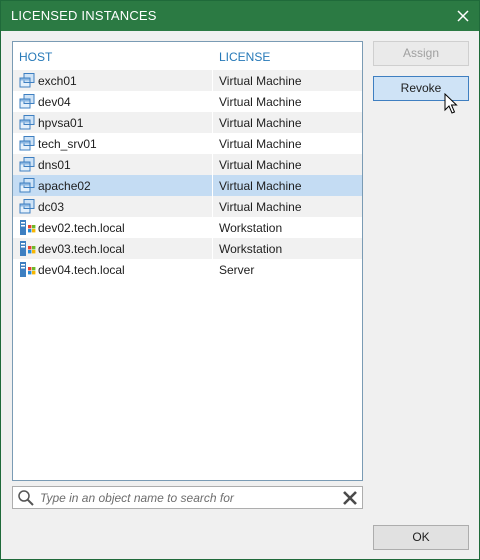  Describe the element at coordinates (187, 80) in the screenshot. I see `table-row: exch01 Virtual Machine` at that location.